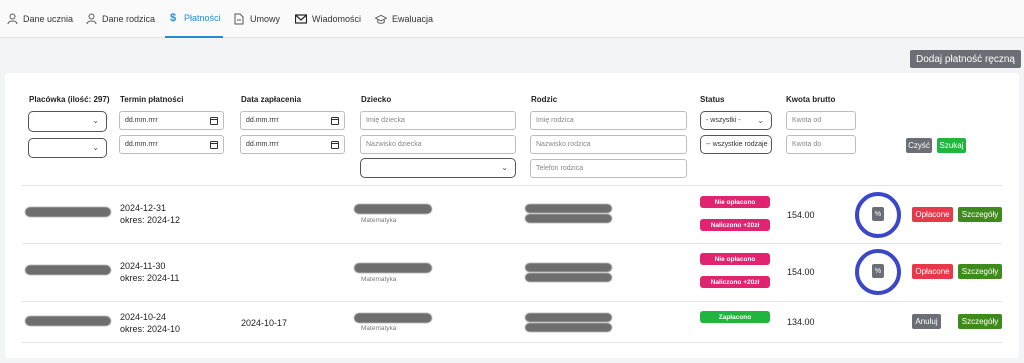 The height and width of the screenshot is (363, 1024). Describe the element at coordinates (143, 208) in the screenshot. I see `row-due-date: 2024-12-31` at that location.